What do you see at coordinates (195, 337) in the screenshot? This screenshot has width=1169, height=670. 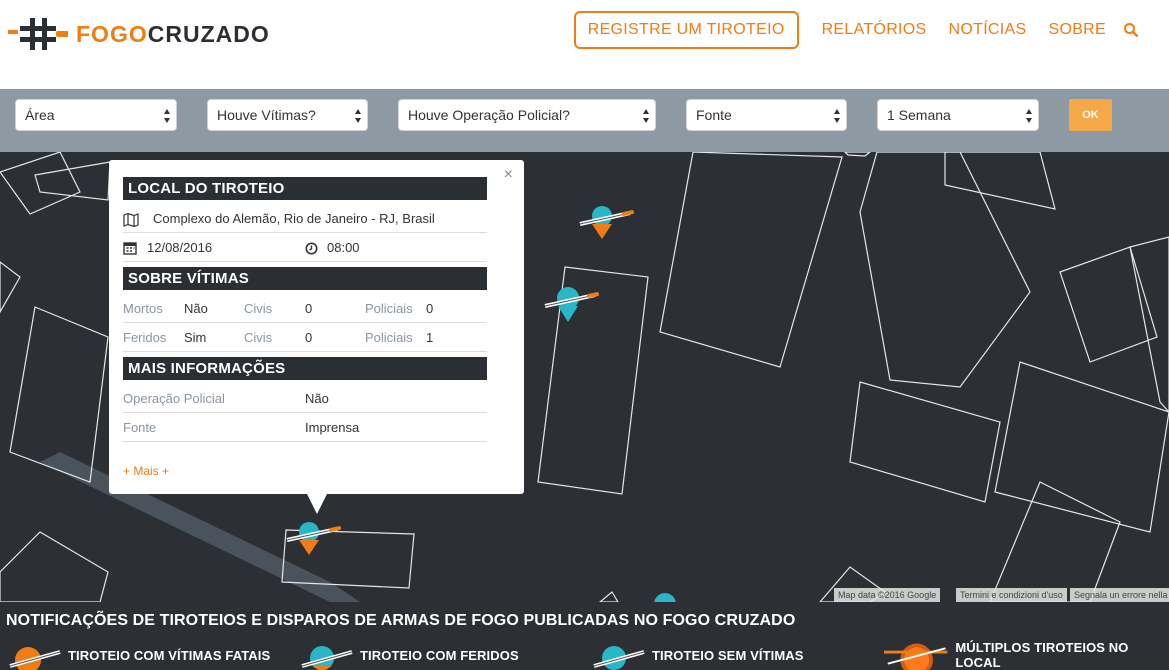 I see `injured-value: Sim` at bounding box center [195, 337].